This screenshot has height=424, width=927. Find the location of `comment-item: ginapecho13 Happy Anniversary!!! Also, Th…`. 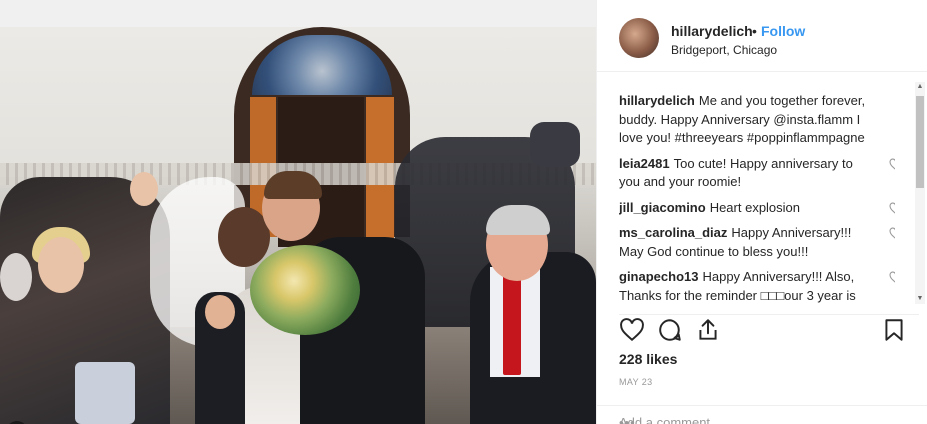

comment-item: ginapecho13 Happy Anniversary!!! Also, Th… is located at coordinates (757, 287).